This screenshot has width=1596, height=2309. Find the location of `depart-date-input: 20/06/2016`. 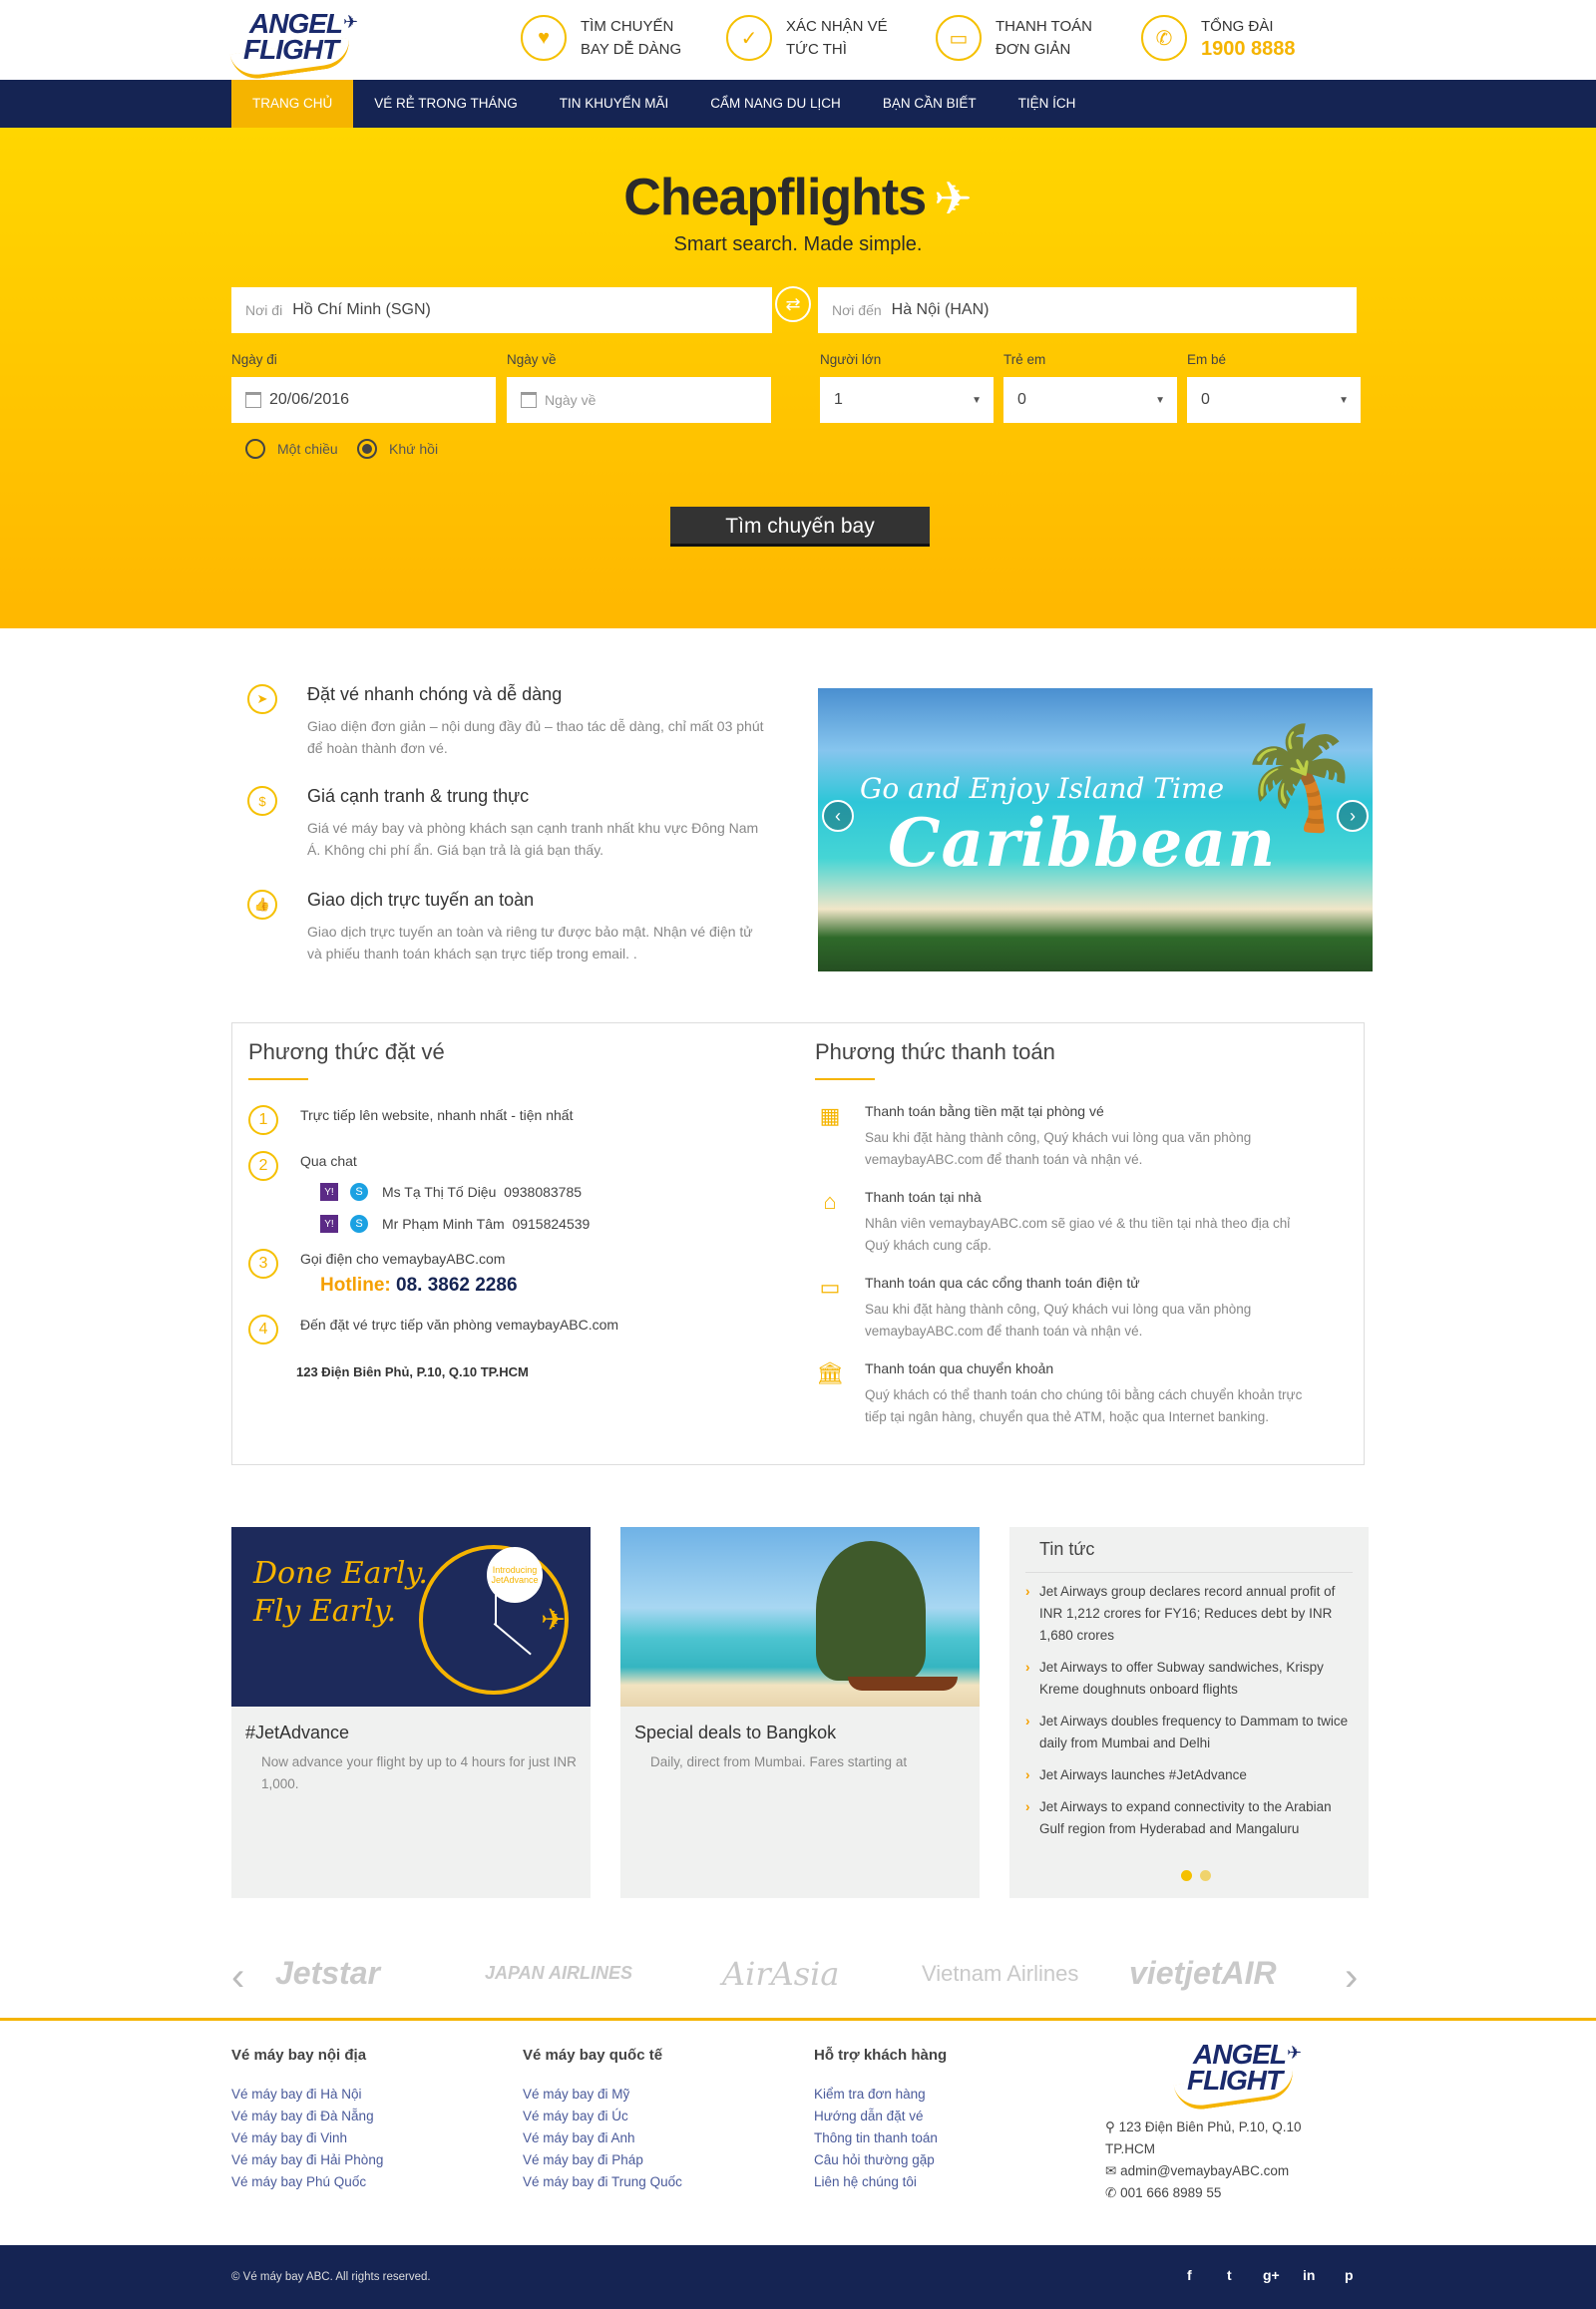

depart-date-input: 20/06/2016 is located at coordinates (363, 400).